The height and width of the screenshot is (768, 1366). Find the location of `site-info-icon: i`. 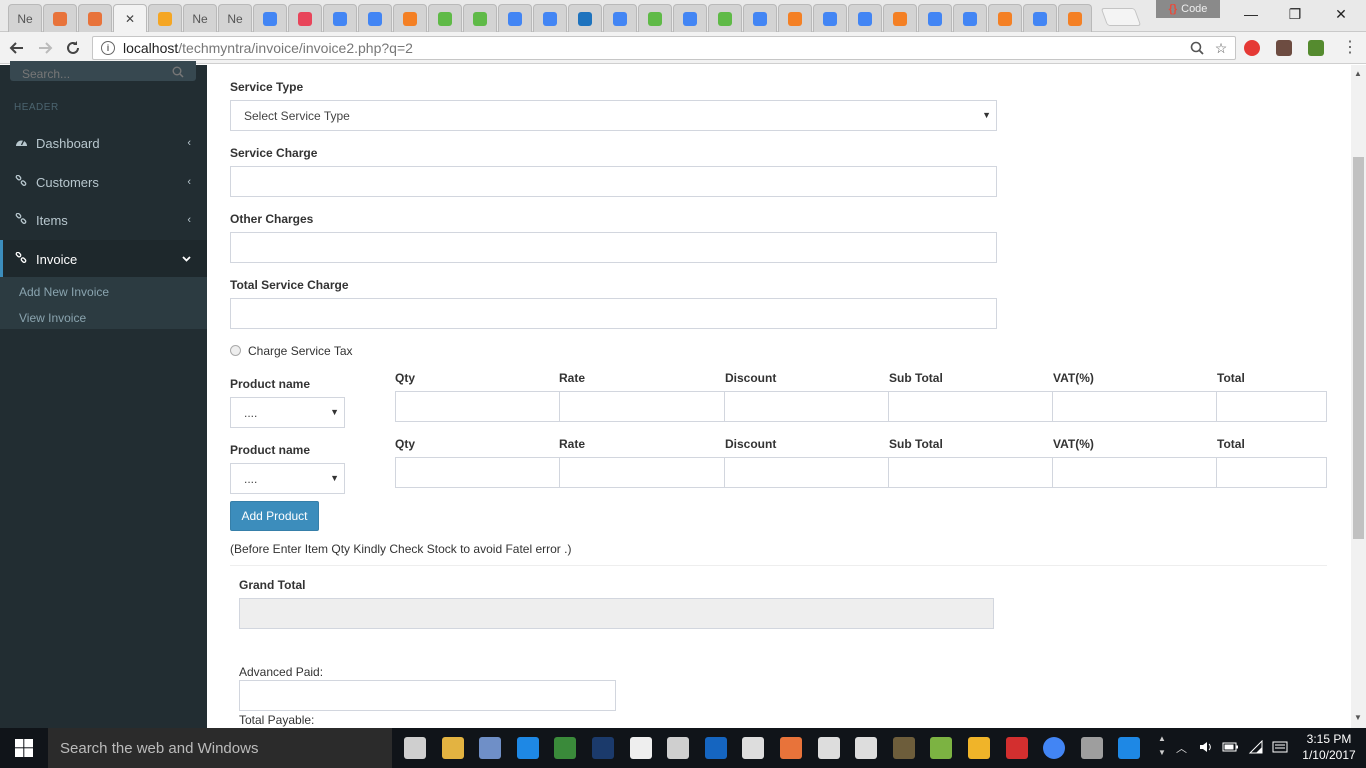

site-info-icon: i is located at coordinates (108, 48).